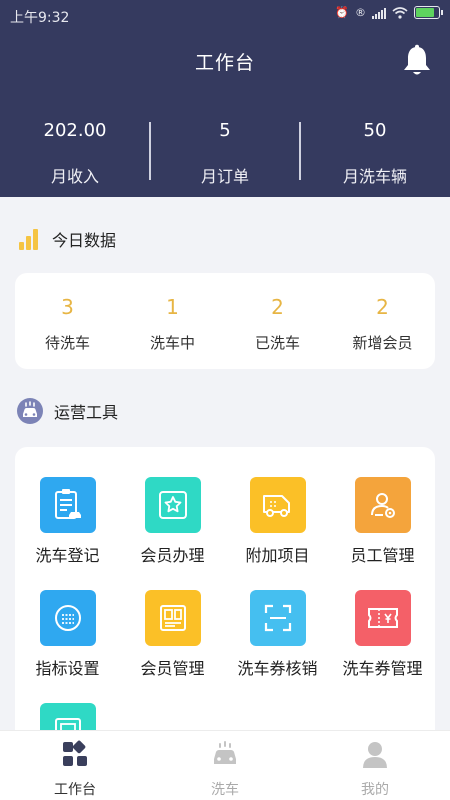  I want to click on stat-monthly-cars: 50 月洗车辆, so click(375, 152).